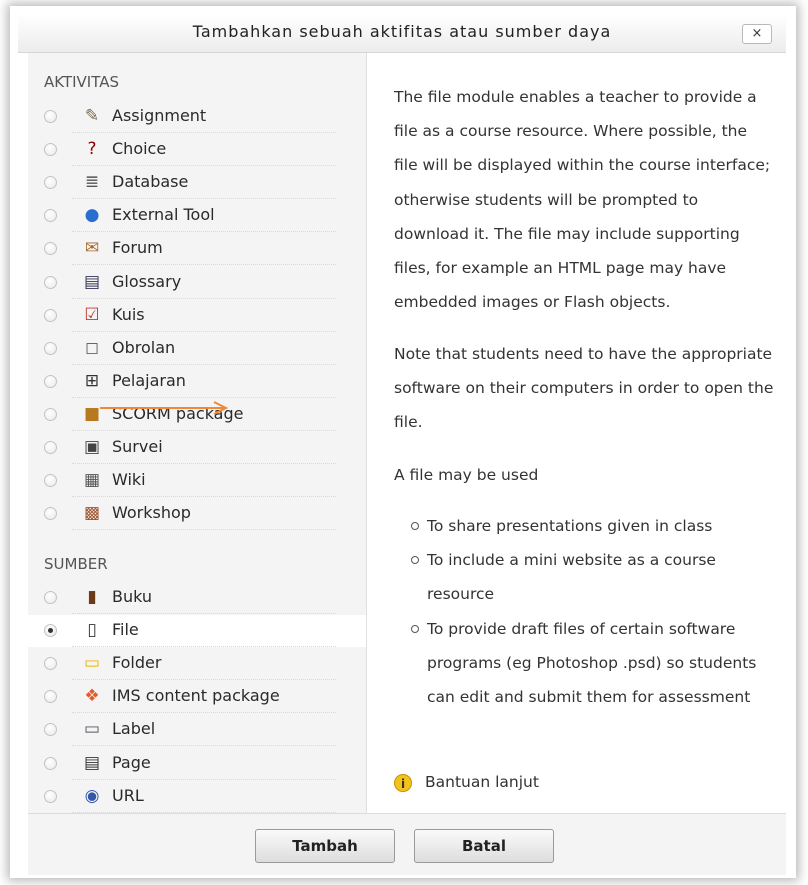 This screenshot has width=808, height=885. What do you see at coordinates (197, 664) in the screenshot?
I see `module-option-folder: ▭ Folder` at bounding box center [197, 664].